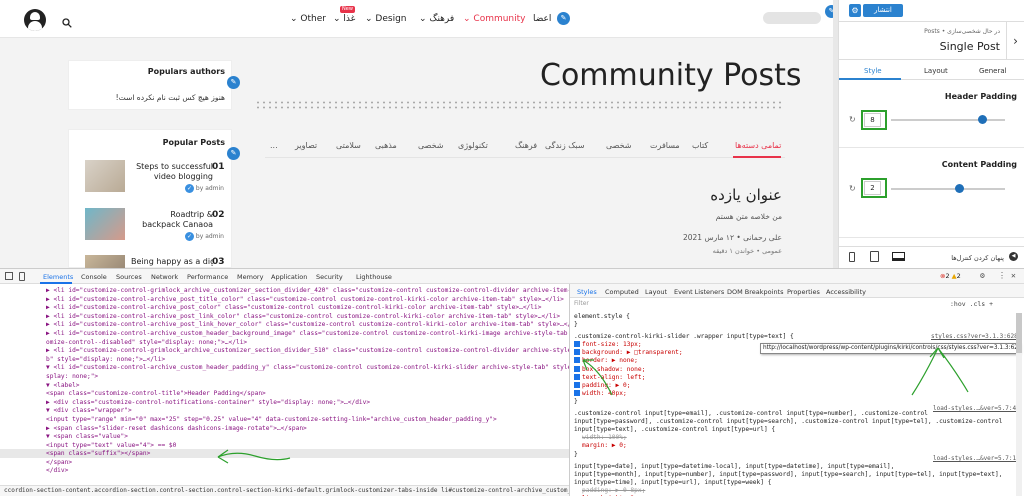 The height and width of the screenshot is (496, 1024). What do you see at coordinates (307, 454) in the screenshot?
I see `dom-node-line: <span class="suffix"></span>` at bounding box center [307, 454].